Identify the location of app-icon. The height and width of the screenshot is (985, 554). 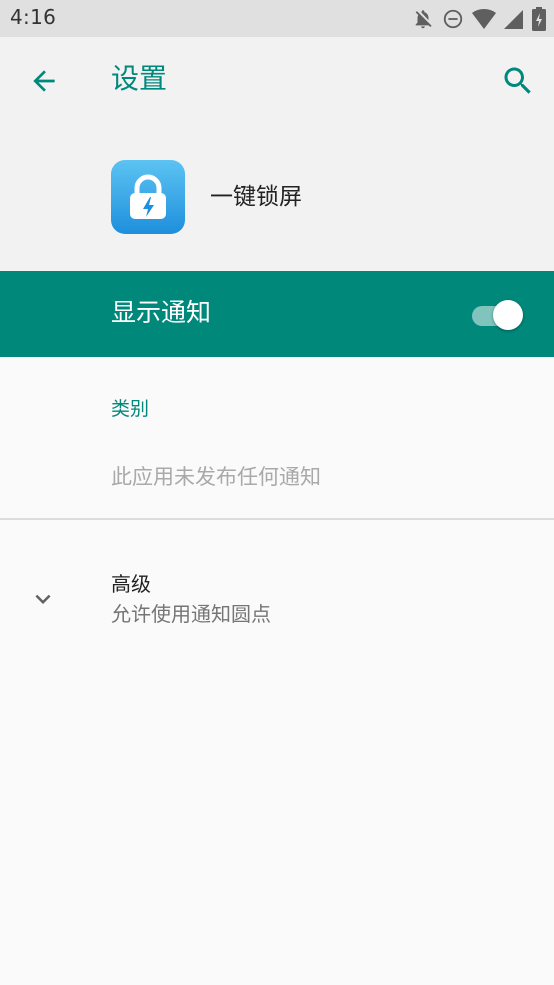
(148, 197).